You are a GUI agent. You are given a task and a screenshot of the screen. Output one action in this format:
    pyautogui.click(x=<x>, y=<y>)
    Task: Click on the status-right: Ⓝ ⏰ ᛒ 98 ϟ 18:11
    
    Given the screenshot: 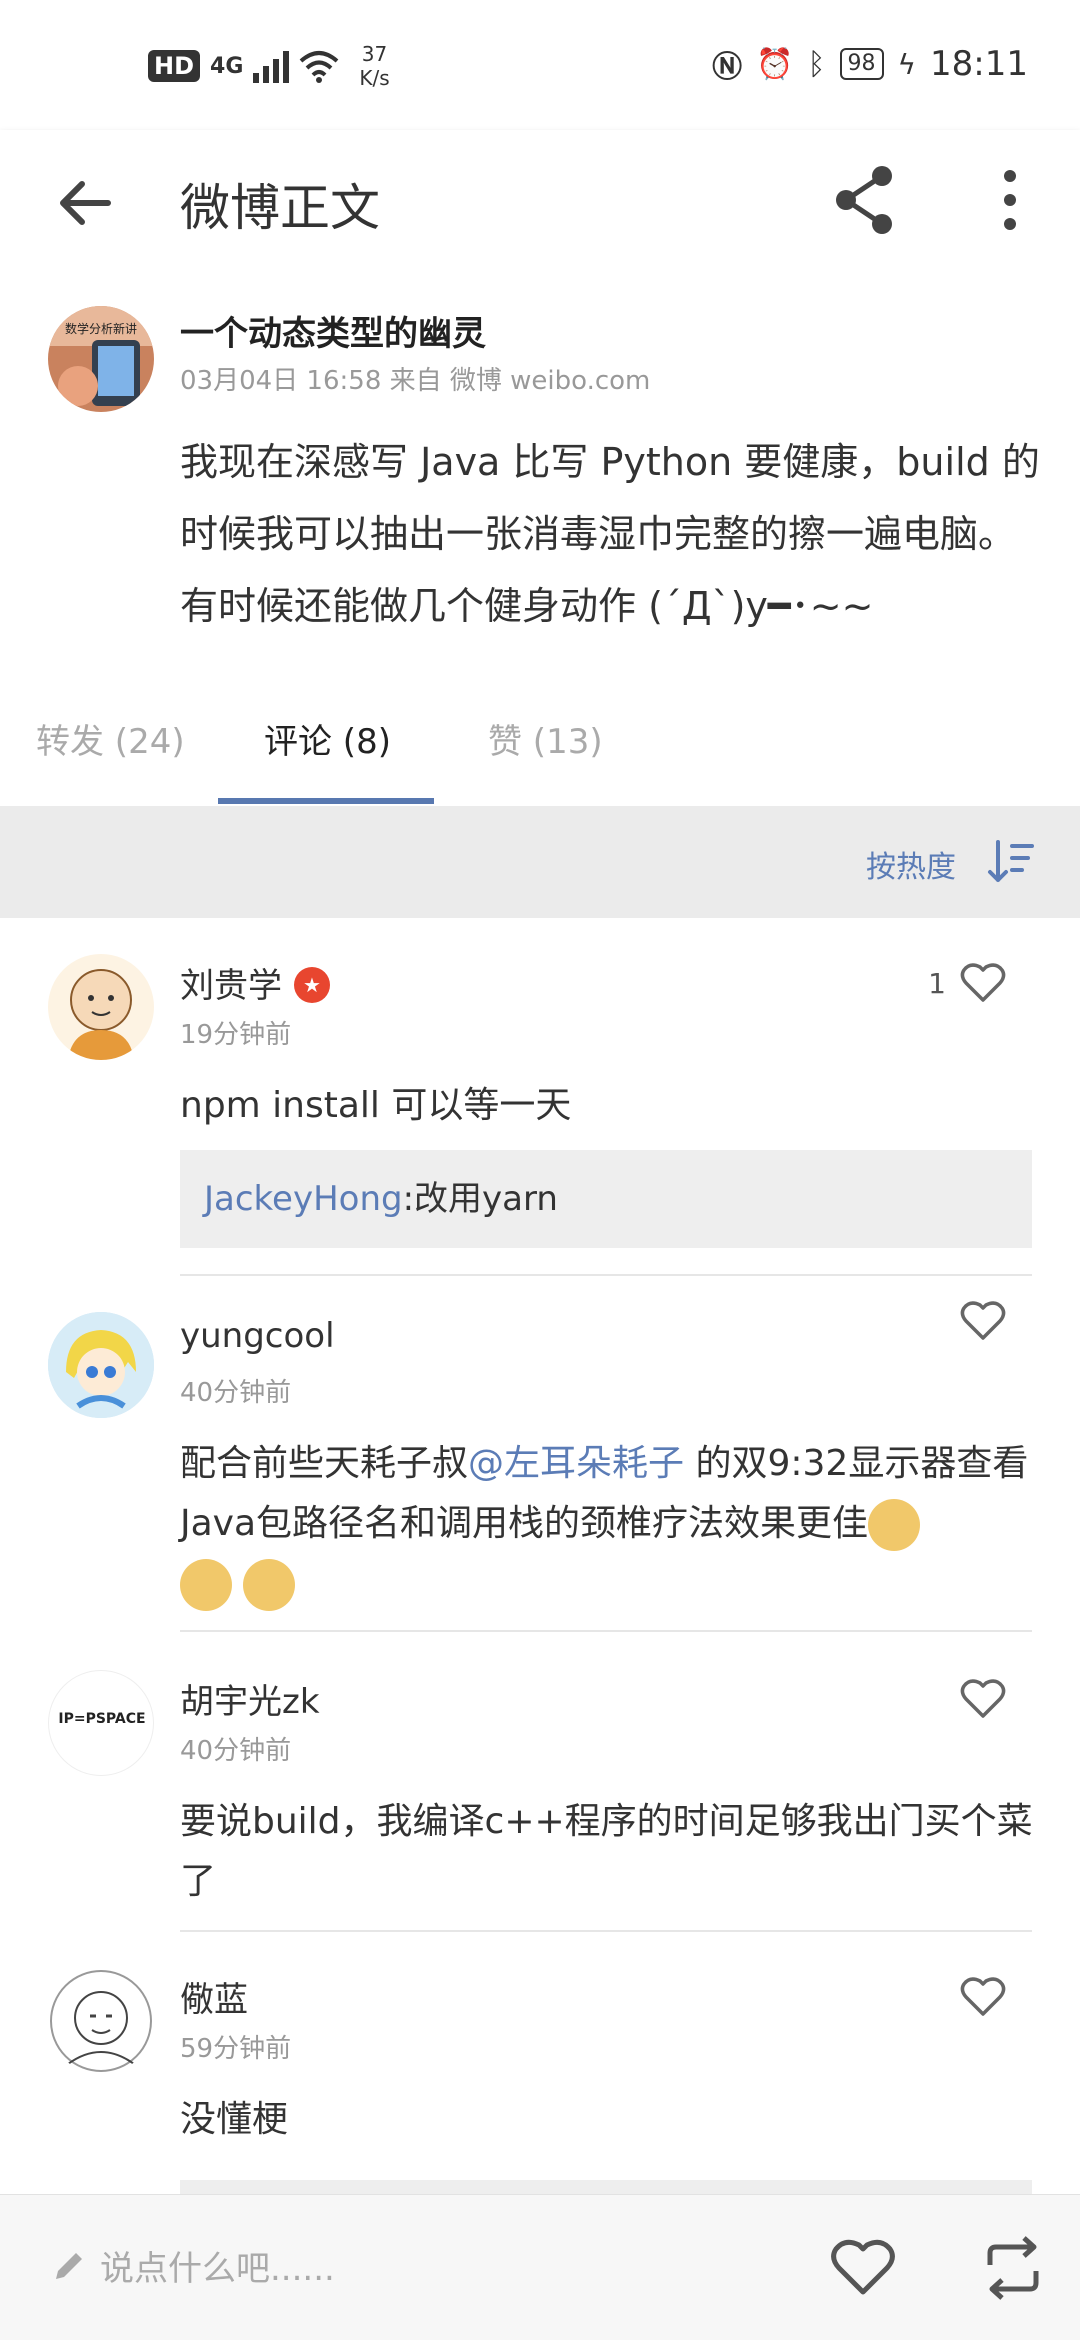 What is the action you would take?
    pyautogui.click(x=870, y=64)
    